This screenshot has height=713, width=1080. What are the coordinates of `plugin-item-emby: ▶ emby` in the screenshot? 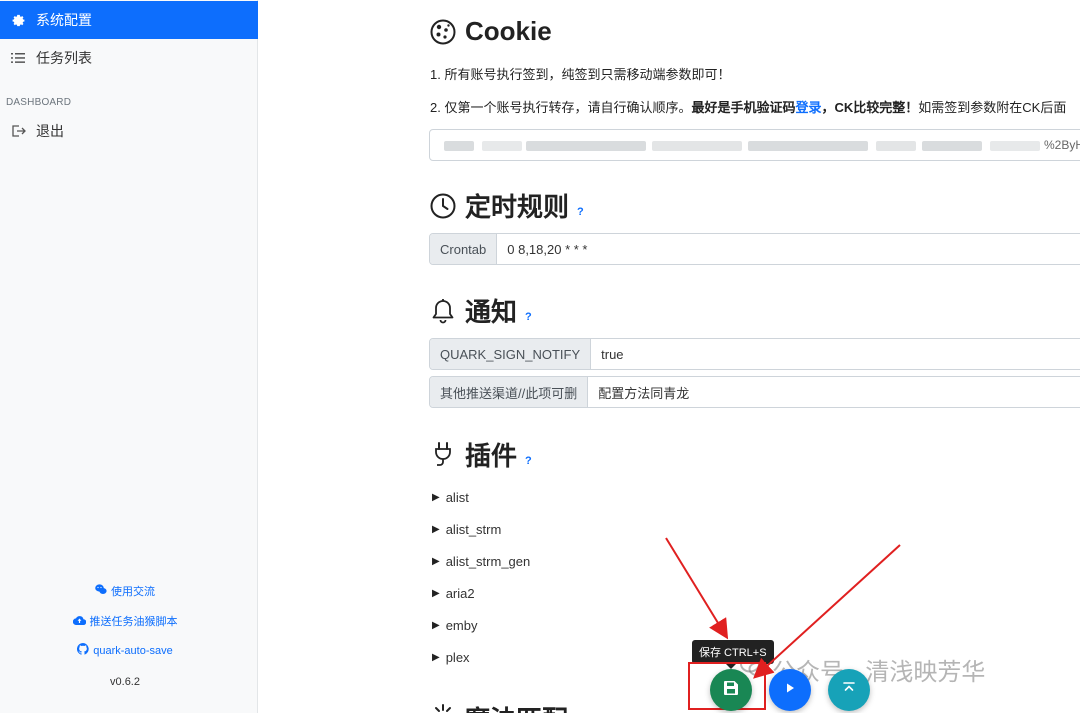 It's located at (455, 625).